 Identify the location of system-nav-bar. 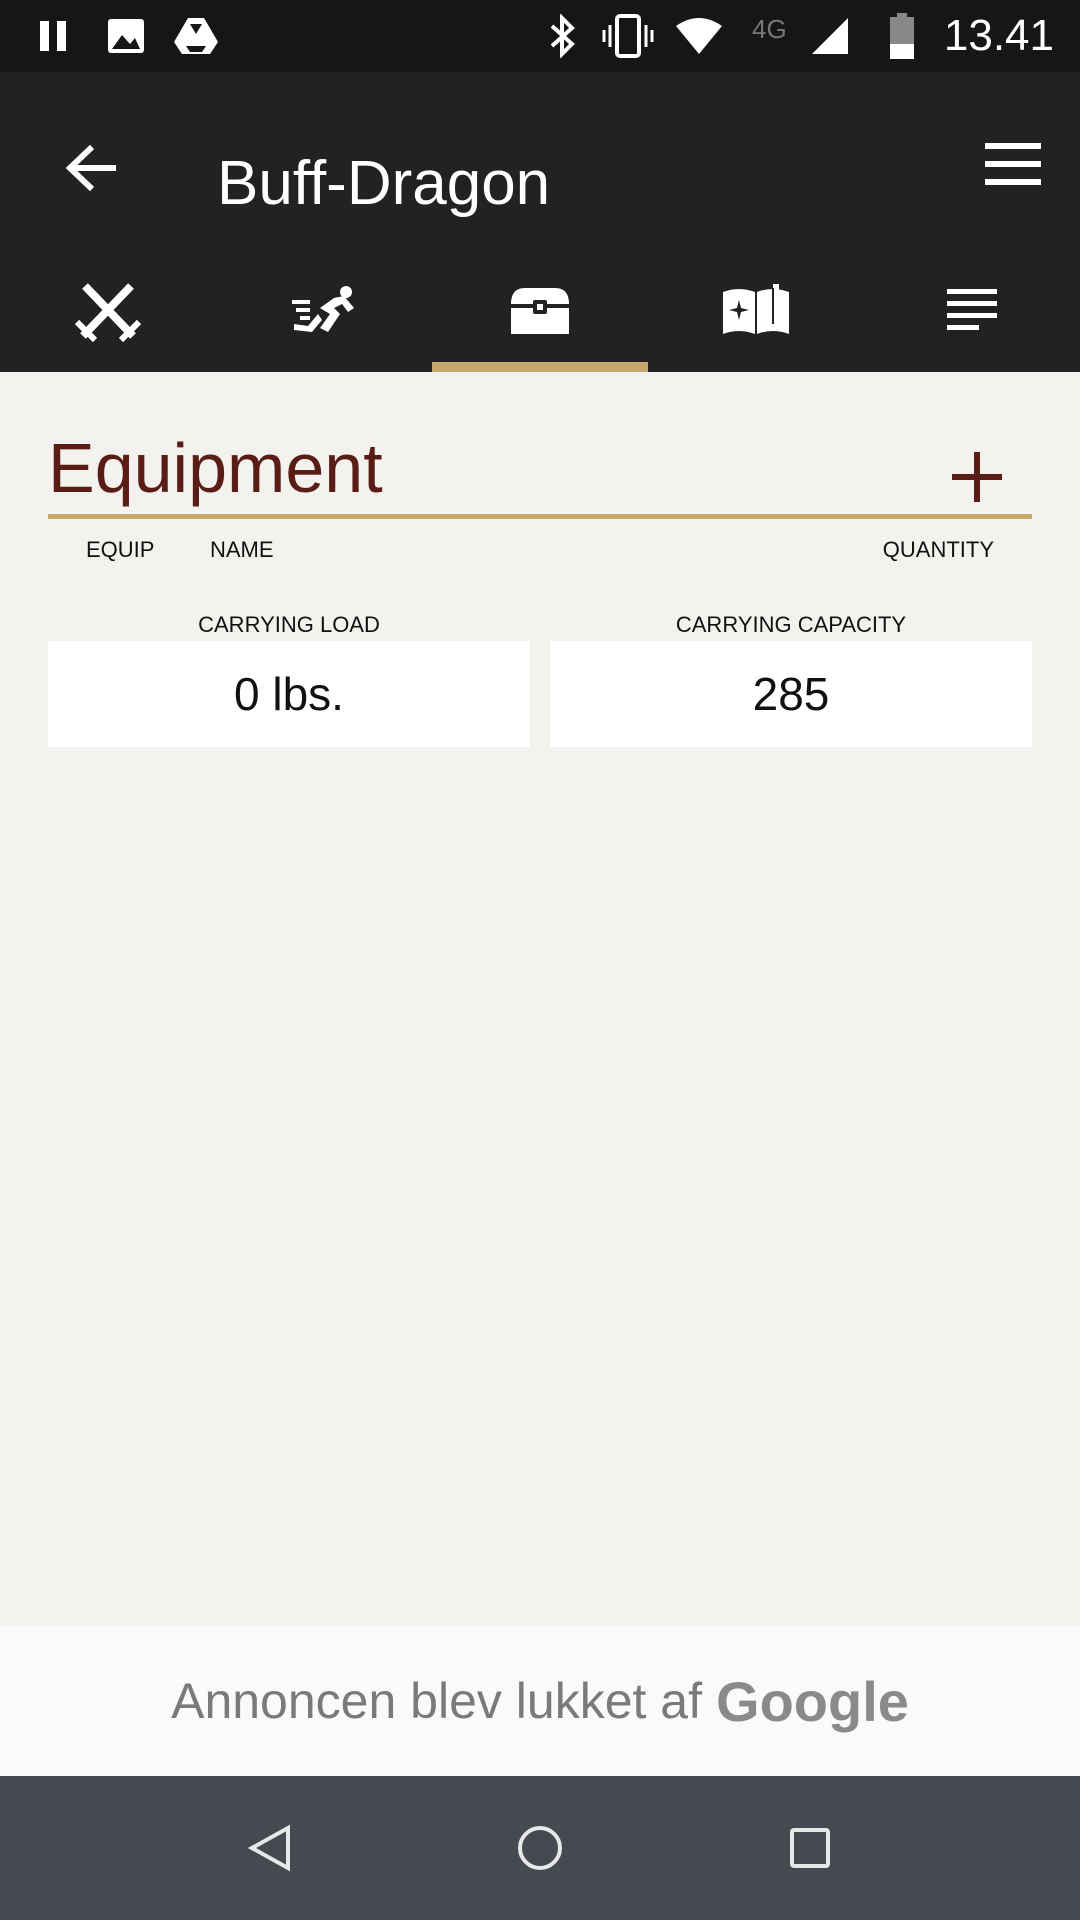
(540, 1848).